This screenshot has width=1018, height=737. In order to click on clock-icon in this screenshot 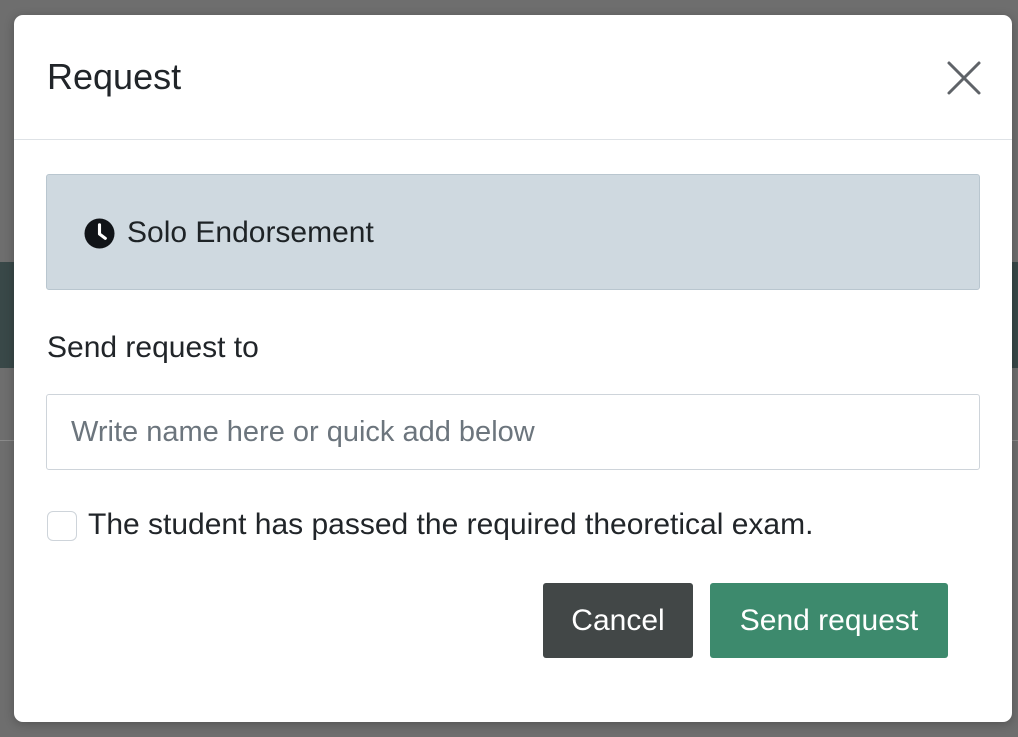, I will do `click(99, 233)`.